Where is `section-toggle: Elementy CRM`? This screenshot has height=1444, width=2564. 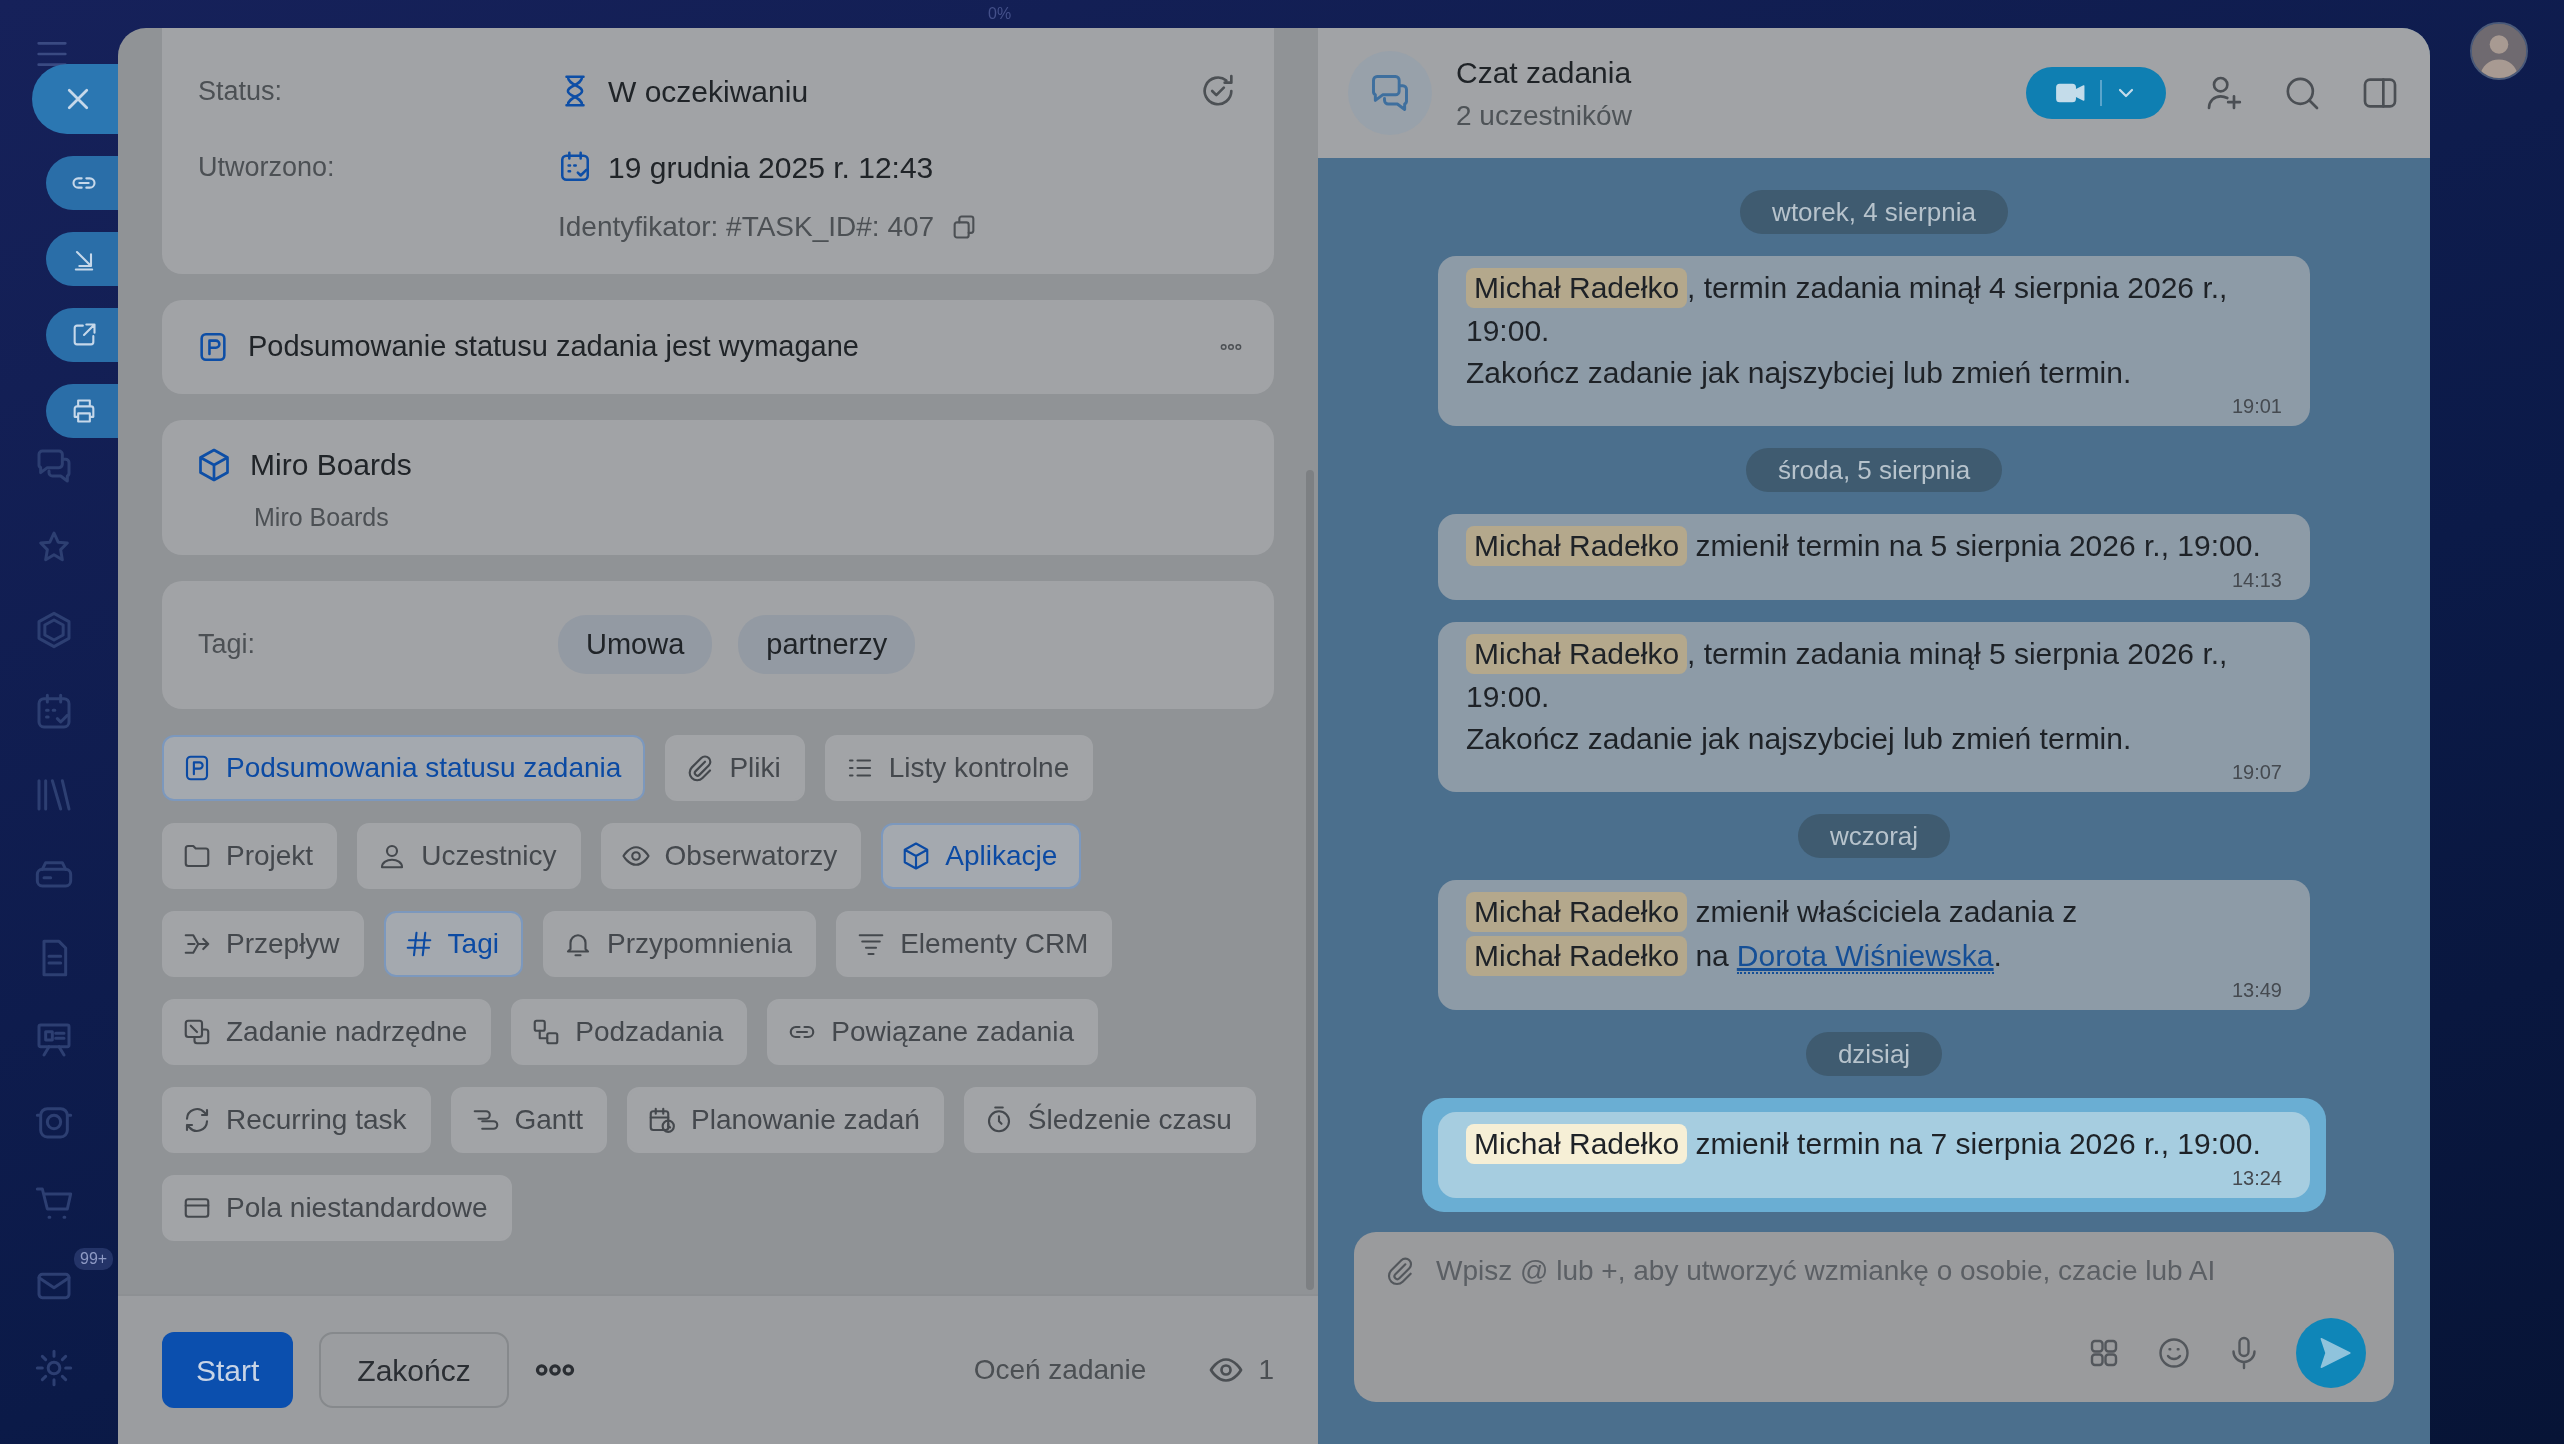 section-toggle: Elementy CRM is located at coordinates (974, 943).